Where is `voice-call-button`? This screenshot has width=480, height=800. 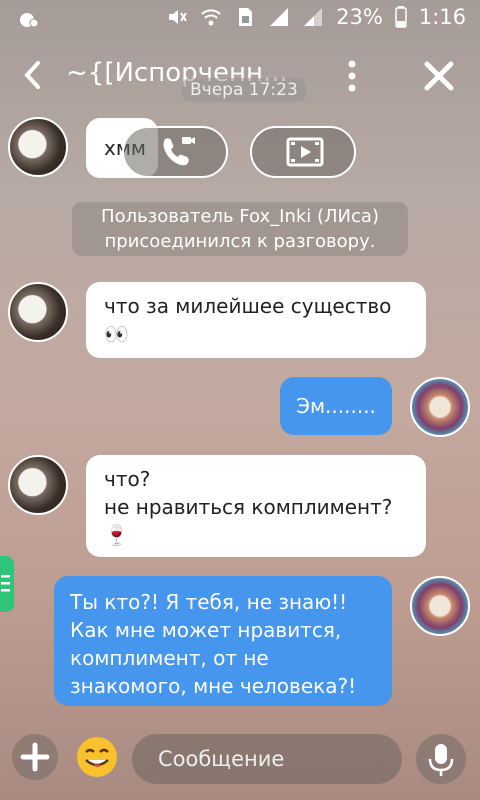
voice-call-button is located at coordinates (175, 152).